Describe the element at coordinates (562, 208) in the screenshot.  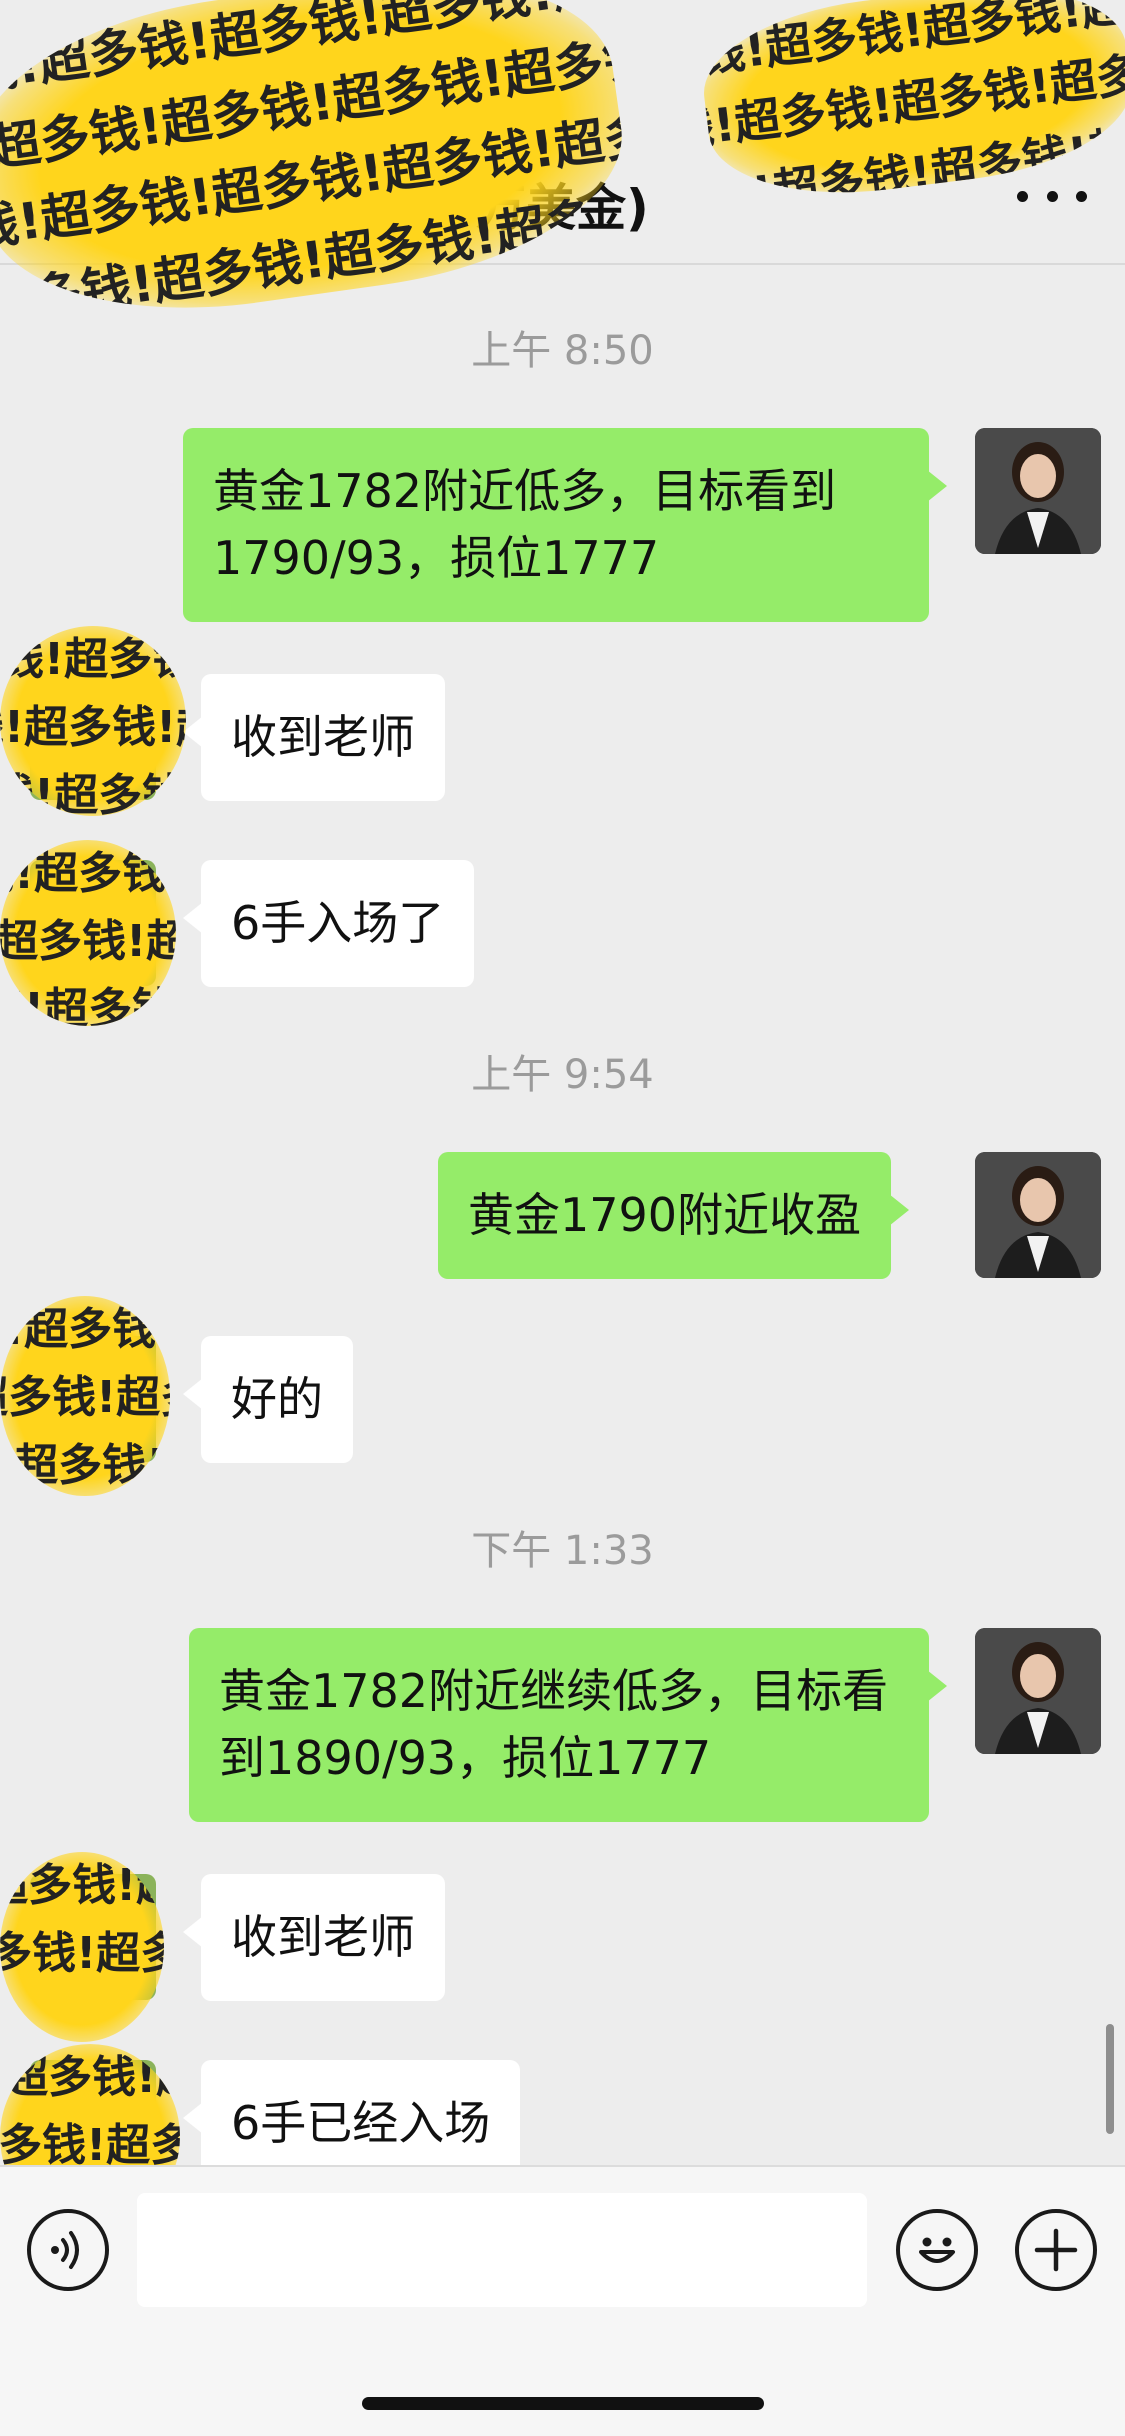
I see `chat-title: 万美金)` at that location.